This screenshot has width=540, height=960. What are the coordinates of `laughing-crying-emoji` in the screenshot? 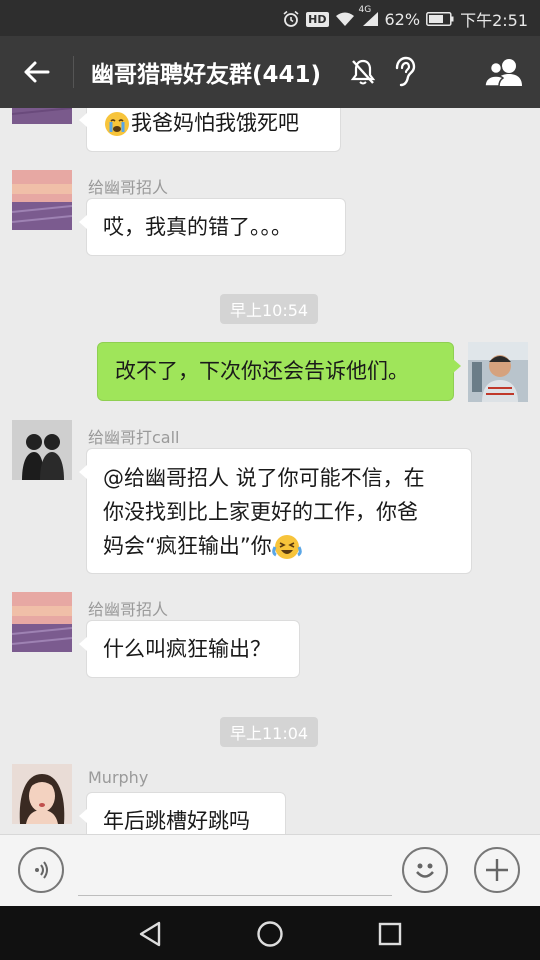 It's located at (287, 547).